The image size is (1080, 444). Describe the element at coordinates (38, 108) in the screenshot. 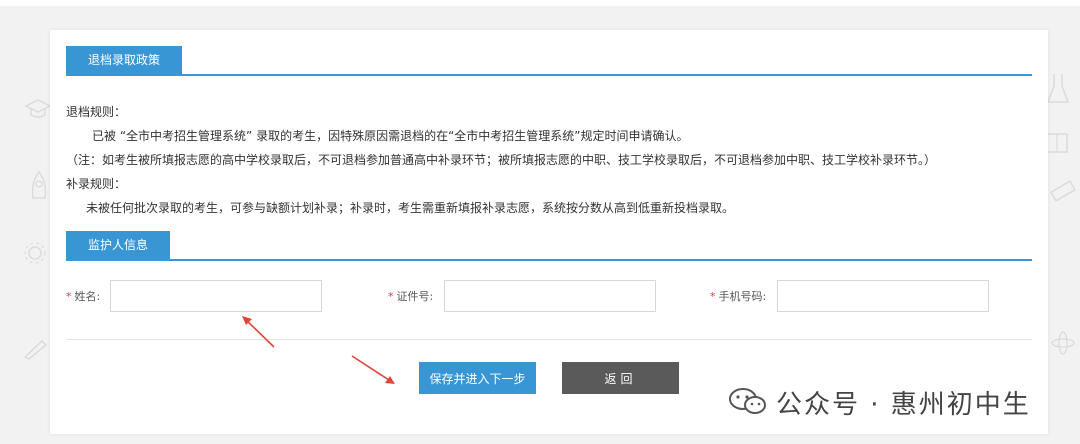

I see `graduation-cap-doodle-icon` at that location.